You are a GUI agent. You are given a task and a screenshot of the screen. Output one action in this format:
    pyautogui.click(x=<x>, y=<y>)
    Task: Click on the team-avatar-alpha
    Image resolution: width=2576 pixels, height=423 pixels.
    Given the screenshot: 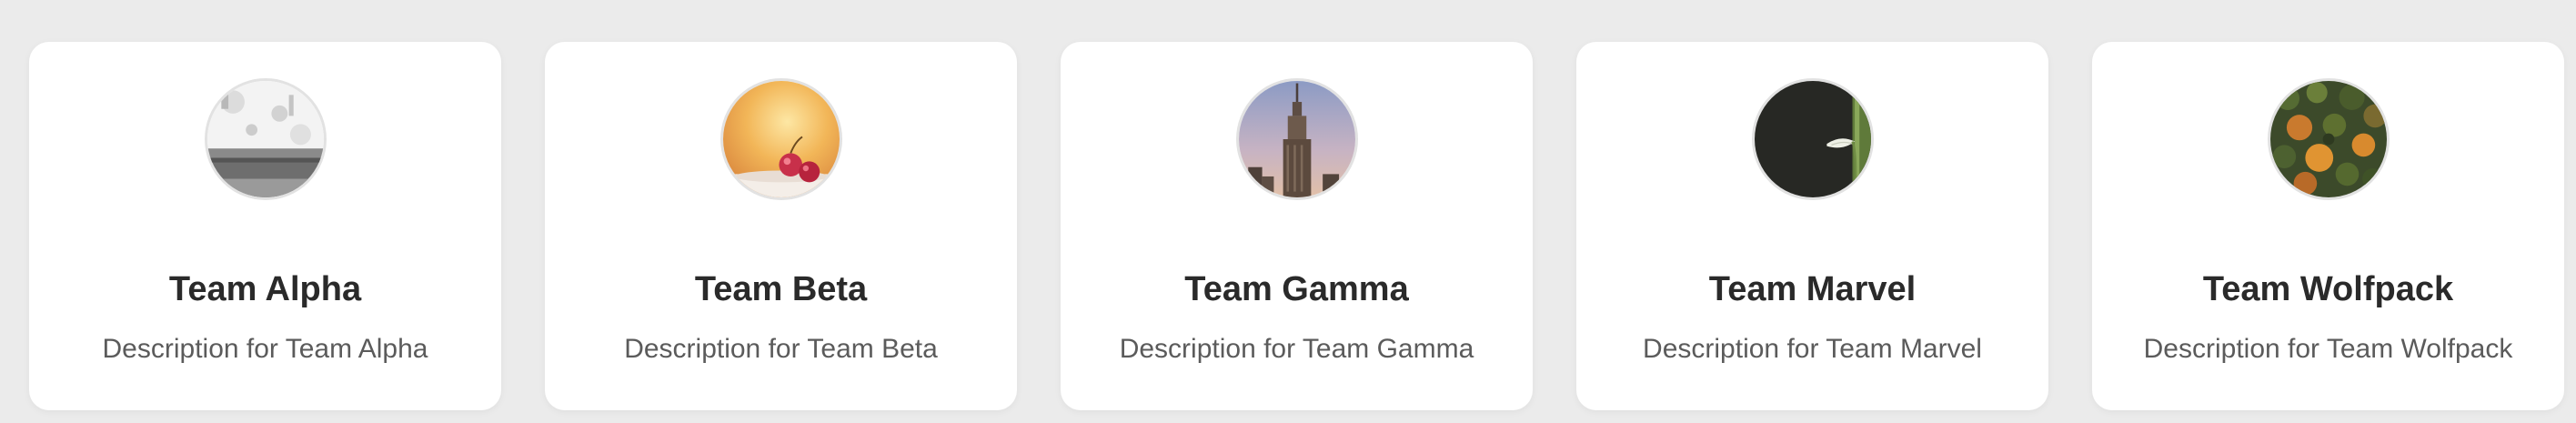 What is the action you would take?
    pyautogui.click(x=265, y=139)
    